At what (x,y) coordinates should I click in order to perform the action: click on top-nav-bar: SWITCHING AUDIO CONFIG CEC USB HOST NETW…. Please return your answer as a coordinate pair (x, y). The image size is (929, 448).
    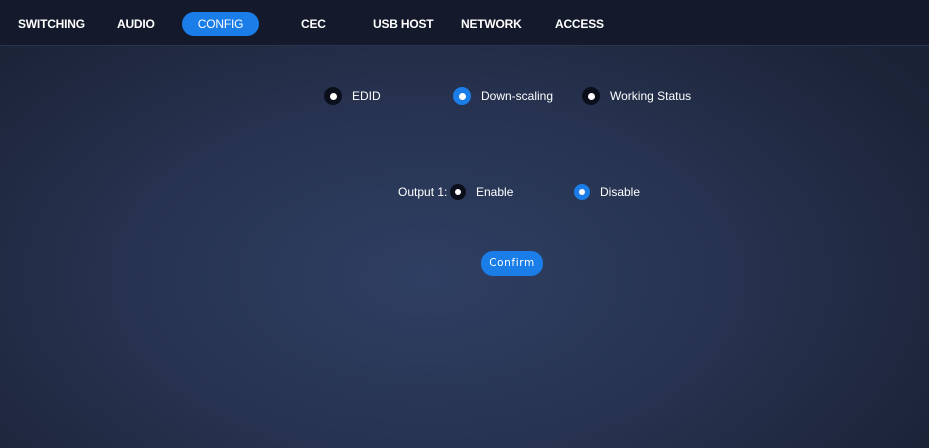
    Looking at the image, I should click on (464, 23).